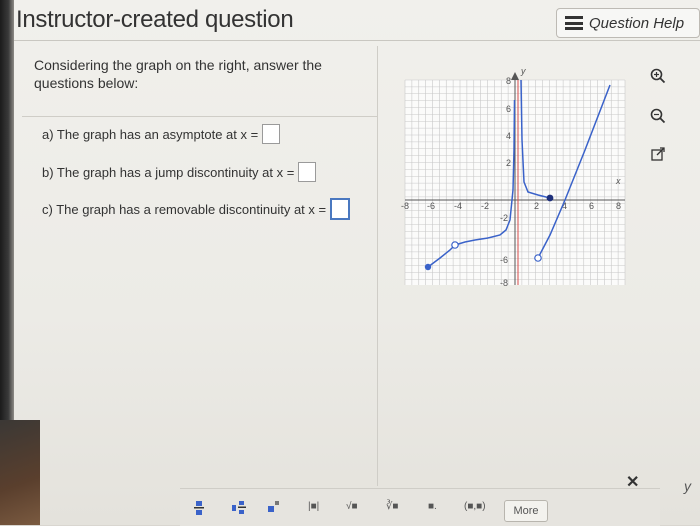 The image size is (700, 526). What do you see at coordinates (307, 172) in the screenshot?
I see `answer-b-input` at bounding box center [307, 172].